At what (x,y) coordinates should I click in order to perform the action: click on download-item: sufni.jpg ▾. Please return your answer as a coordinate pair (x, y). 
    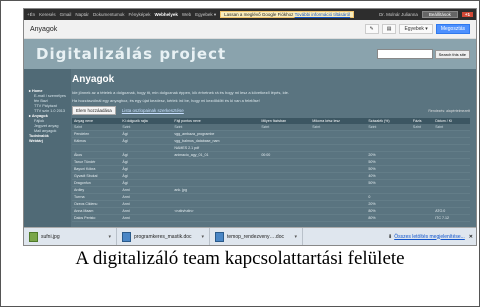
    Looking at the image, I should click on (70, 236).